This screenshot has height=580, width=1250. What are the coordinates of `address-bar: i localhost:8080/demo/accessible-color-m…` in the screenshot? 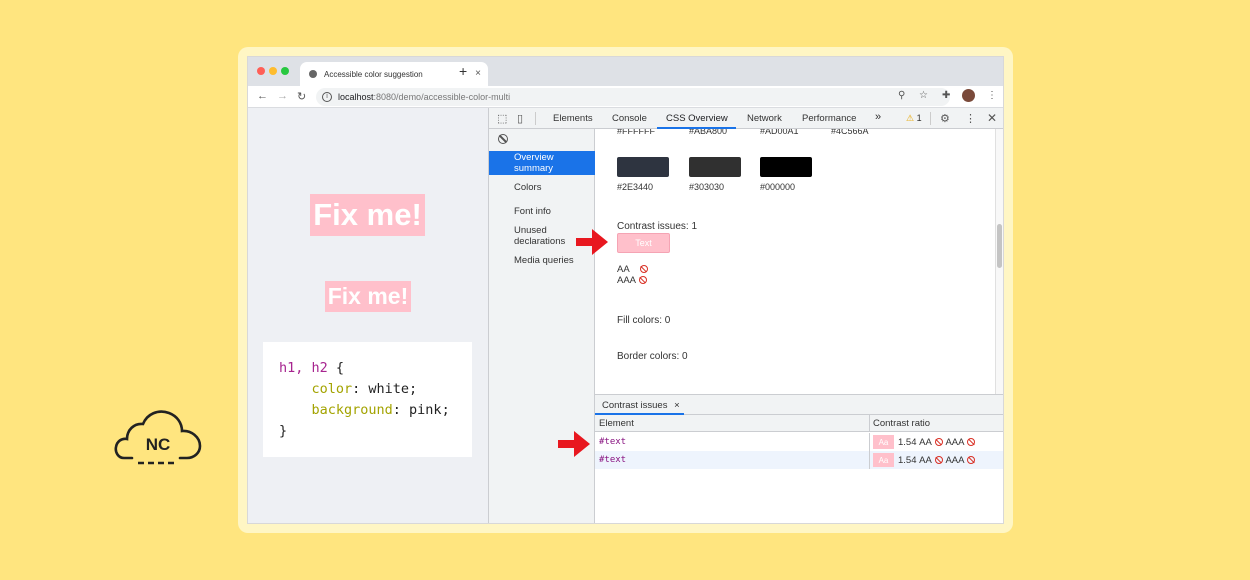 It's located at (633, 97).